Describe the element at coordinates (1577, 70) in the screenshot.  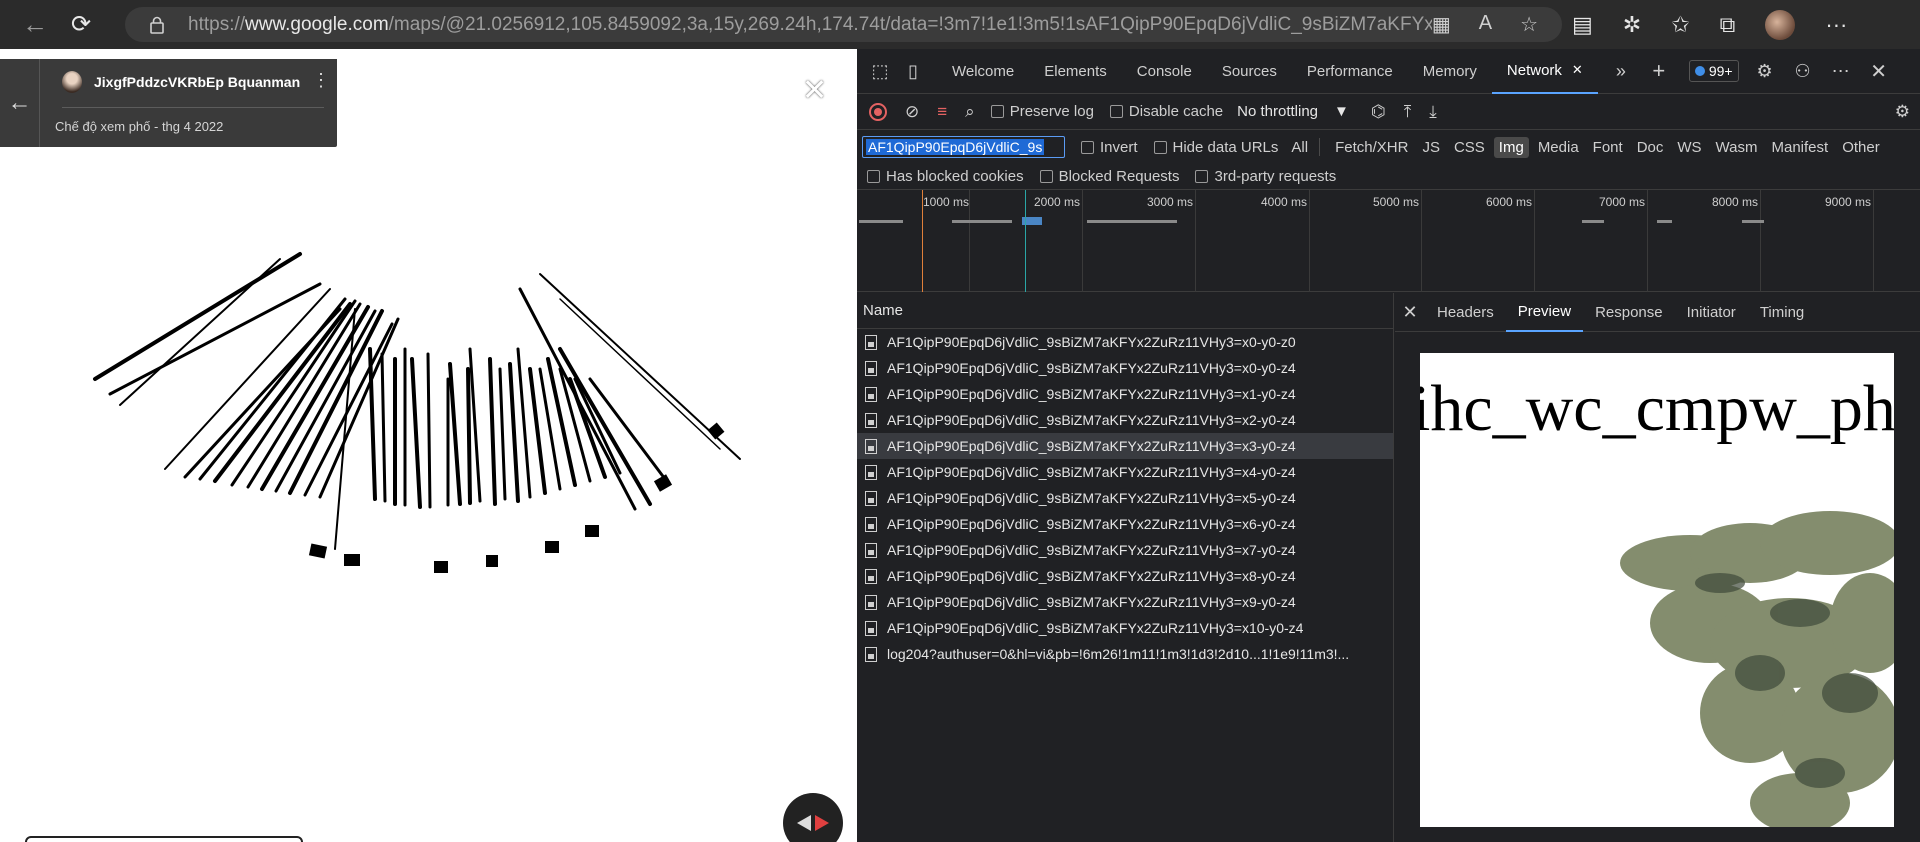
I see `close-tab-icon: ✕` at that location.